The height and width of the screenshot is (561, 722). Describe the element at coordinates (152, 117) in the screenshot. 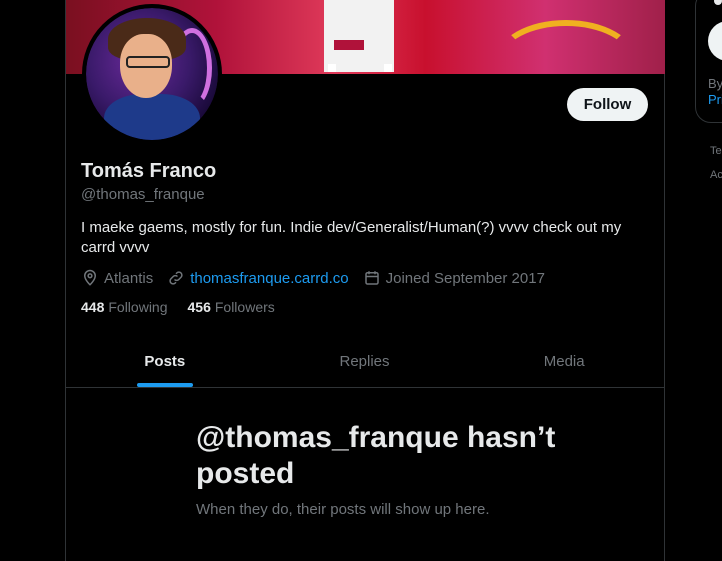

I see `avatar-body` at that location.